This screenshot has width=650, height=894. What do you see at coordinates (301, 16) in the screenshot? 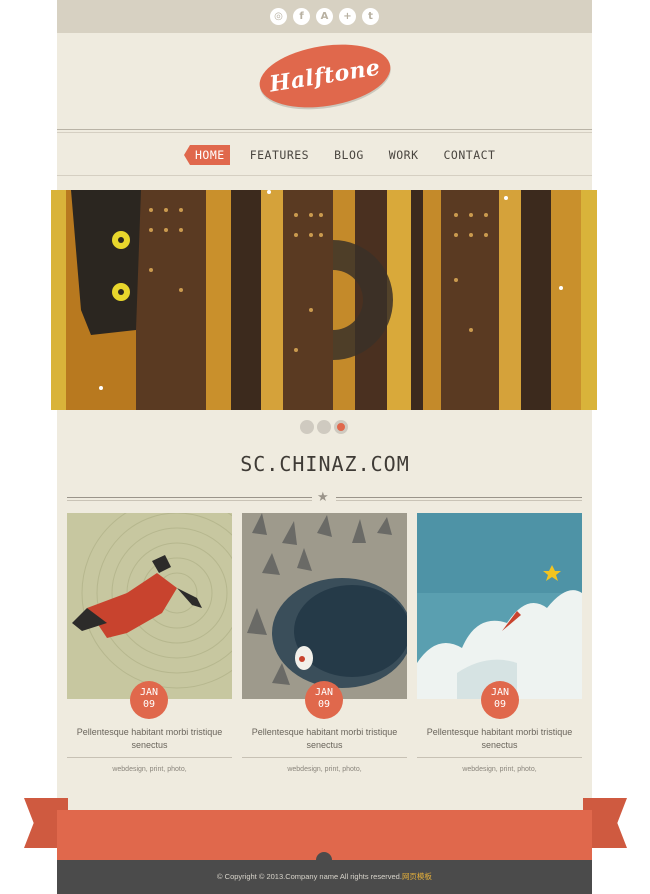
I see `facebook-icon: f` at bounding box center [301, 16].